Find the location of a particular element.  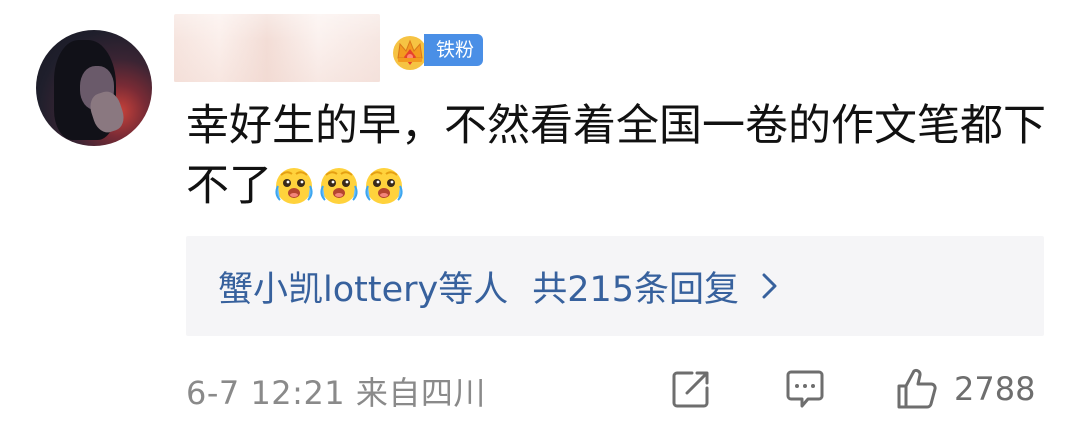

thumbs-up-icon is located at coordinates (917, 388).